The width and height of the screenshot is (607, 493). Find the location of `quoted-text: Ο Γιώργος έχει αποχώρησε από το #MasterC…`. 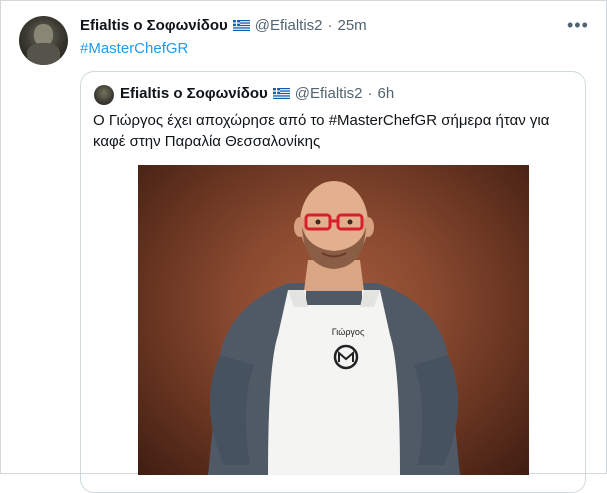

quoted-text: Ο Γιώργος έχει αποχώρησε από το #MasterC… is located at coordinates (333, 131).